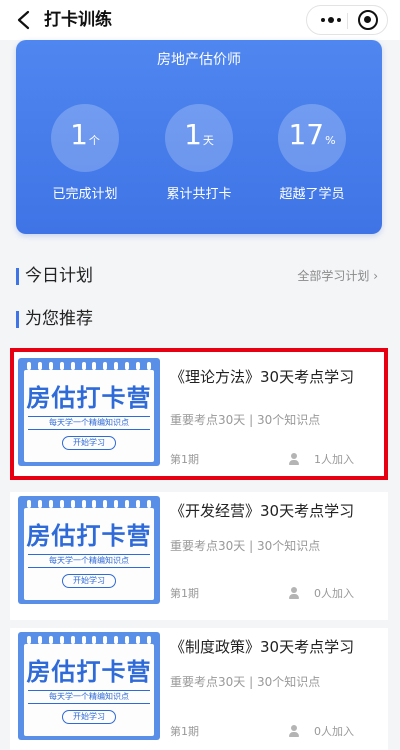  I want to click on course-name: 《理论方法》30天考点学习, so click(262, 377).